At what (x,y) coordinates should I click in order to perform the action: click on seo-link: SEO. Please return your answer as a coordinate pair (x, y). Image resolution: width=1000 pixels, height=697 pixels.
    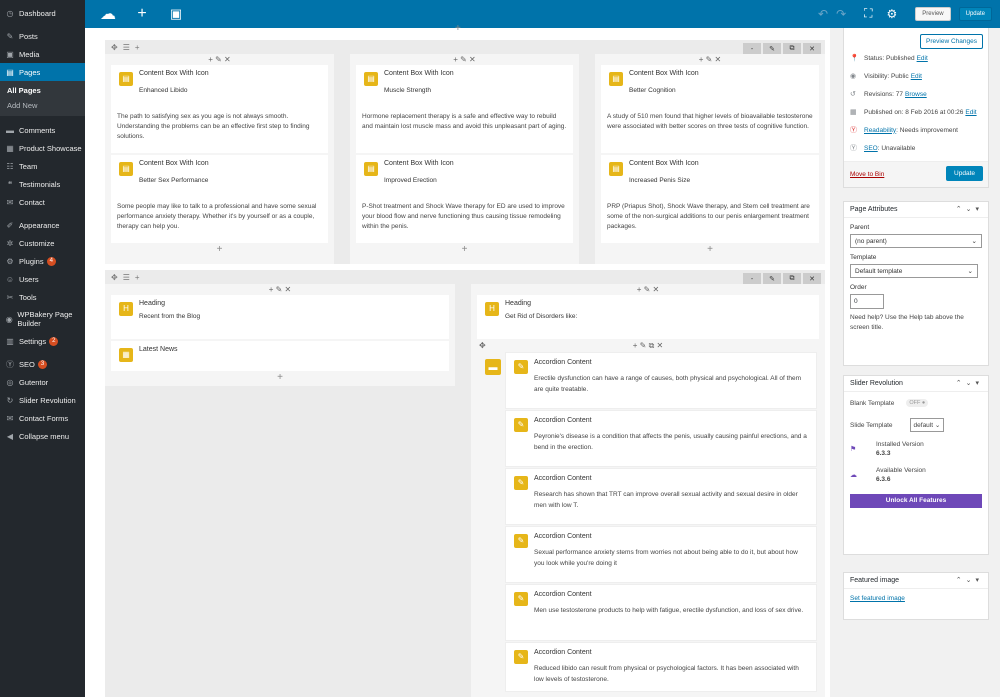
    Looking at the image, I should click on (871, 148).